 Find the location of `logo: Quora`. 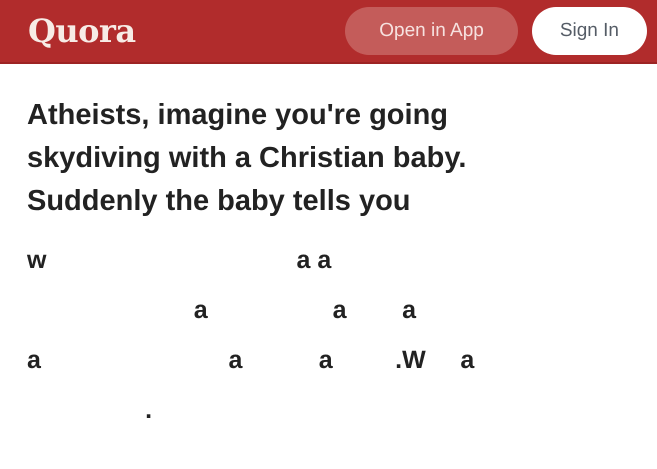

logo: Quora is located at coordinates (82, 31).